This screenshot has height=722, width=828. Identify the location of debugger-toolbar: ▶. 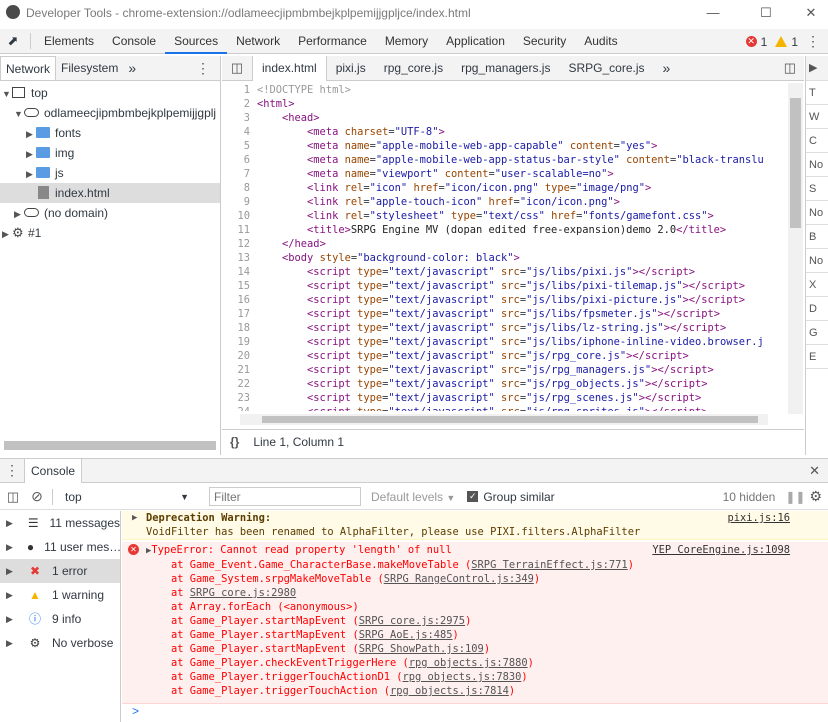
(817, 68).